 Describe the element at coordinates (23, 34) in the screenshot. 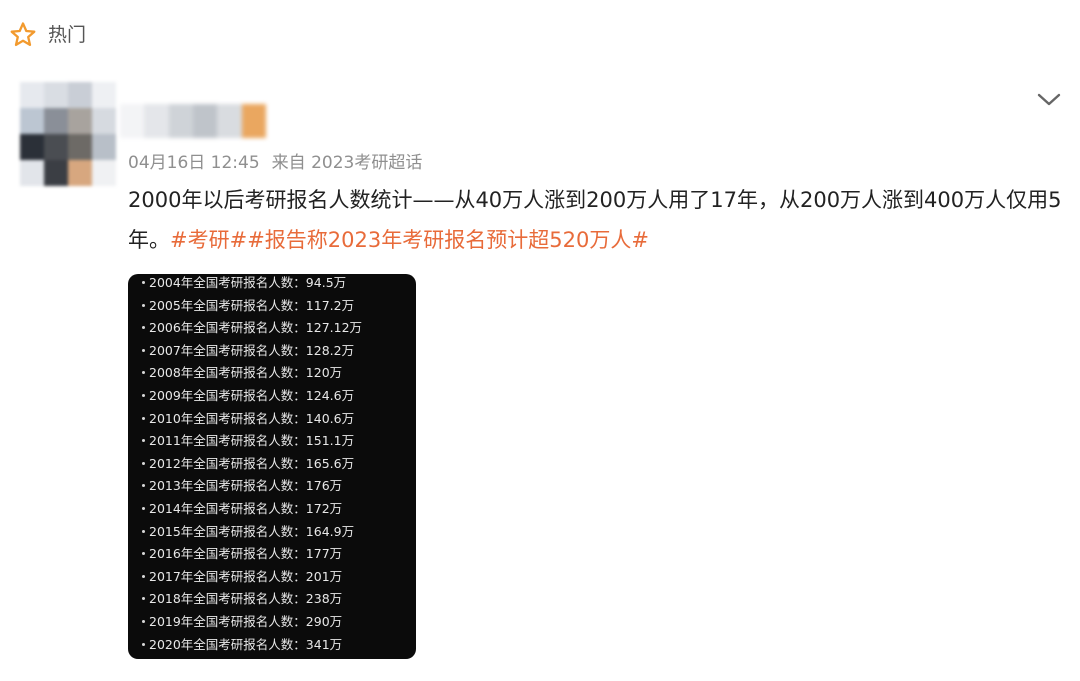

I see `star-outline-icon` at that location.